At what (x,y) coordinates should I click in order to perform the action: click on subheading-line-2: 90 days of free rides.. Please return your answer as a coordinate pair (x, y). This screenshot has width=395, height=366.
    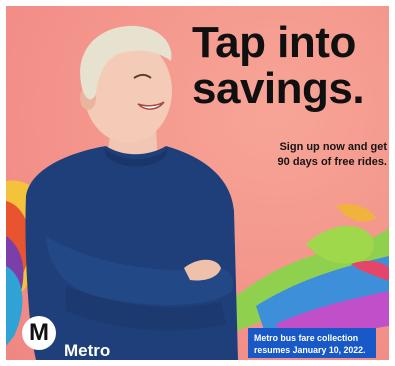
    Looking at the image, I should click on (332, 162).